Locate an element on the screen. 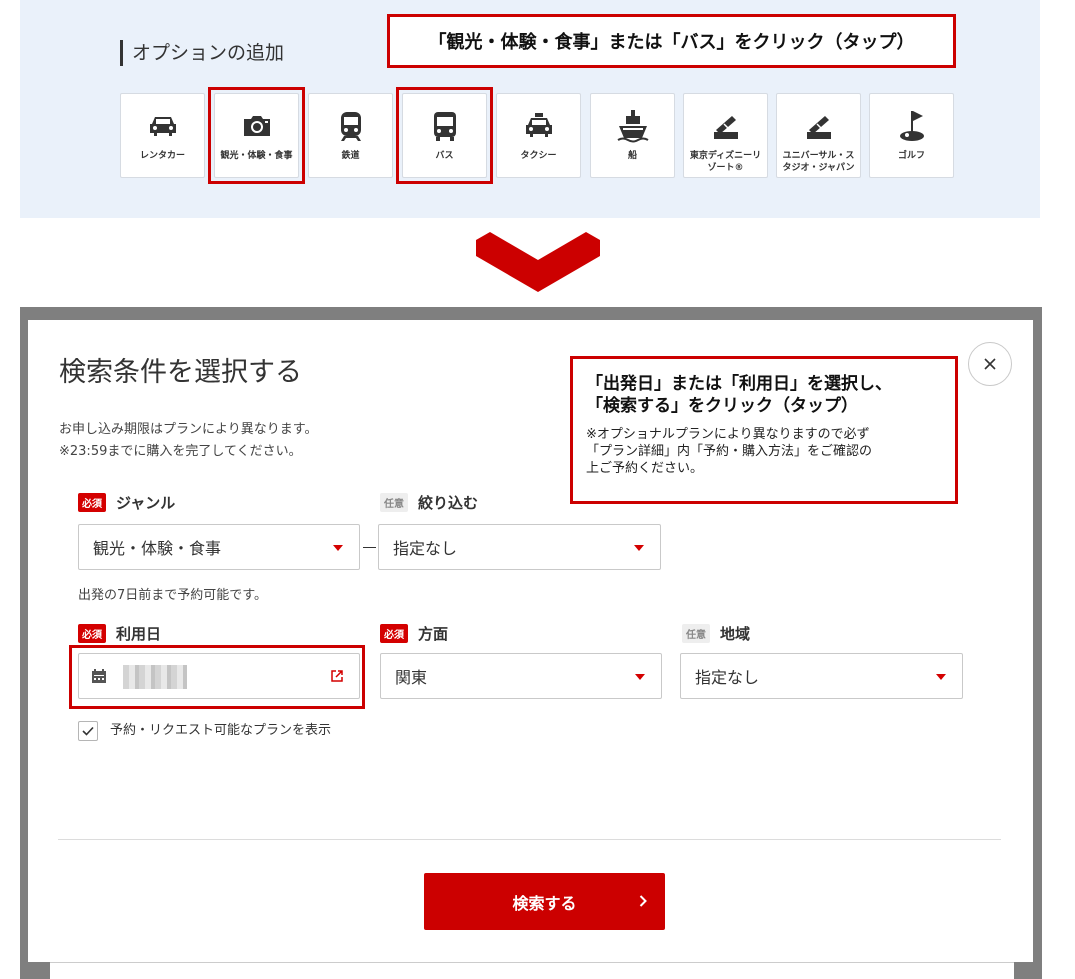  connector-dash is located at coordinates (369, 547).